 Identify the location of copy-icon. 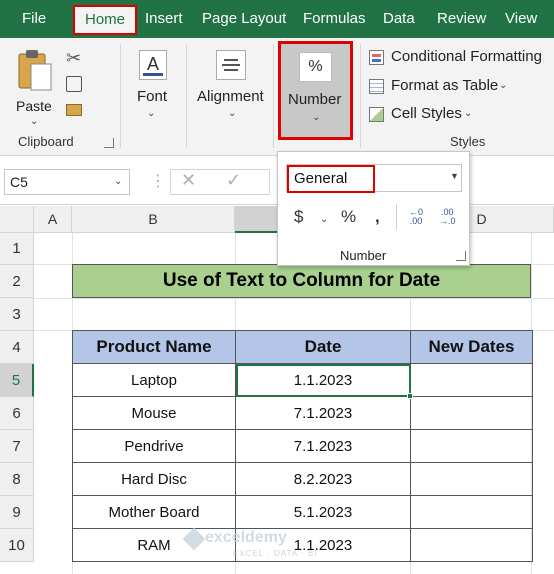
(74, 84).